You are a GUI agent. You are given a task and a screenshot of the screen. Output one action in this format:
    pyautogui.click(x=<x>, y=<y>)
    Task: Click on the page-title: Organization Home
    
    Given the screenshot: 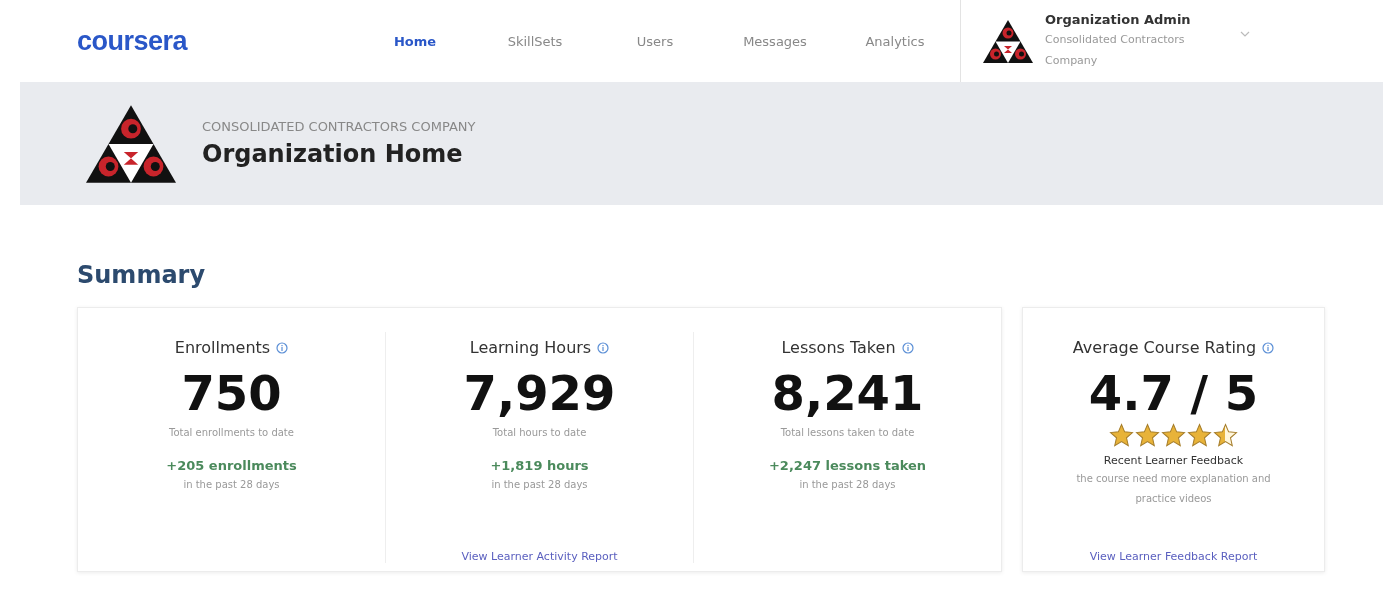 What is the action you would take?
    pyautogui.click(x=333, y=154)
    